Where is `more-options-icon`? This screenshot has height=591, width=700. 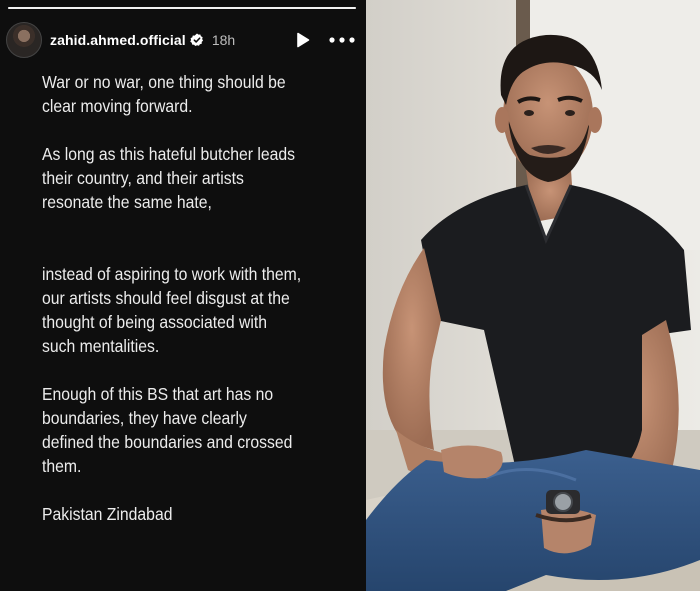
more-options-icon is located at coordinates (342, 40).